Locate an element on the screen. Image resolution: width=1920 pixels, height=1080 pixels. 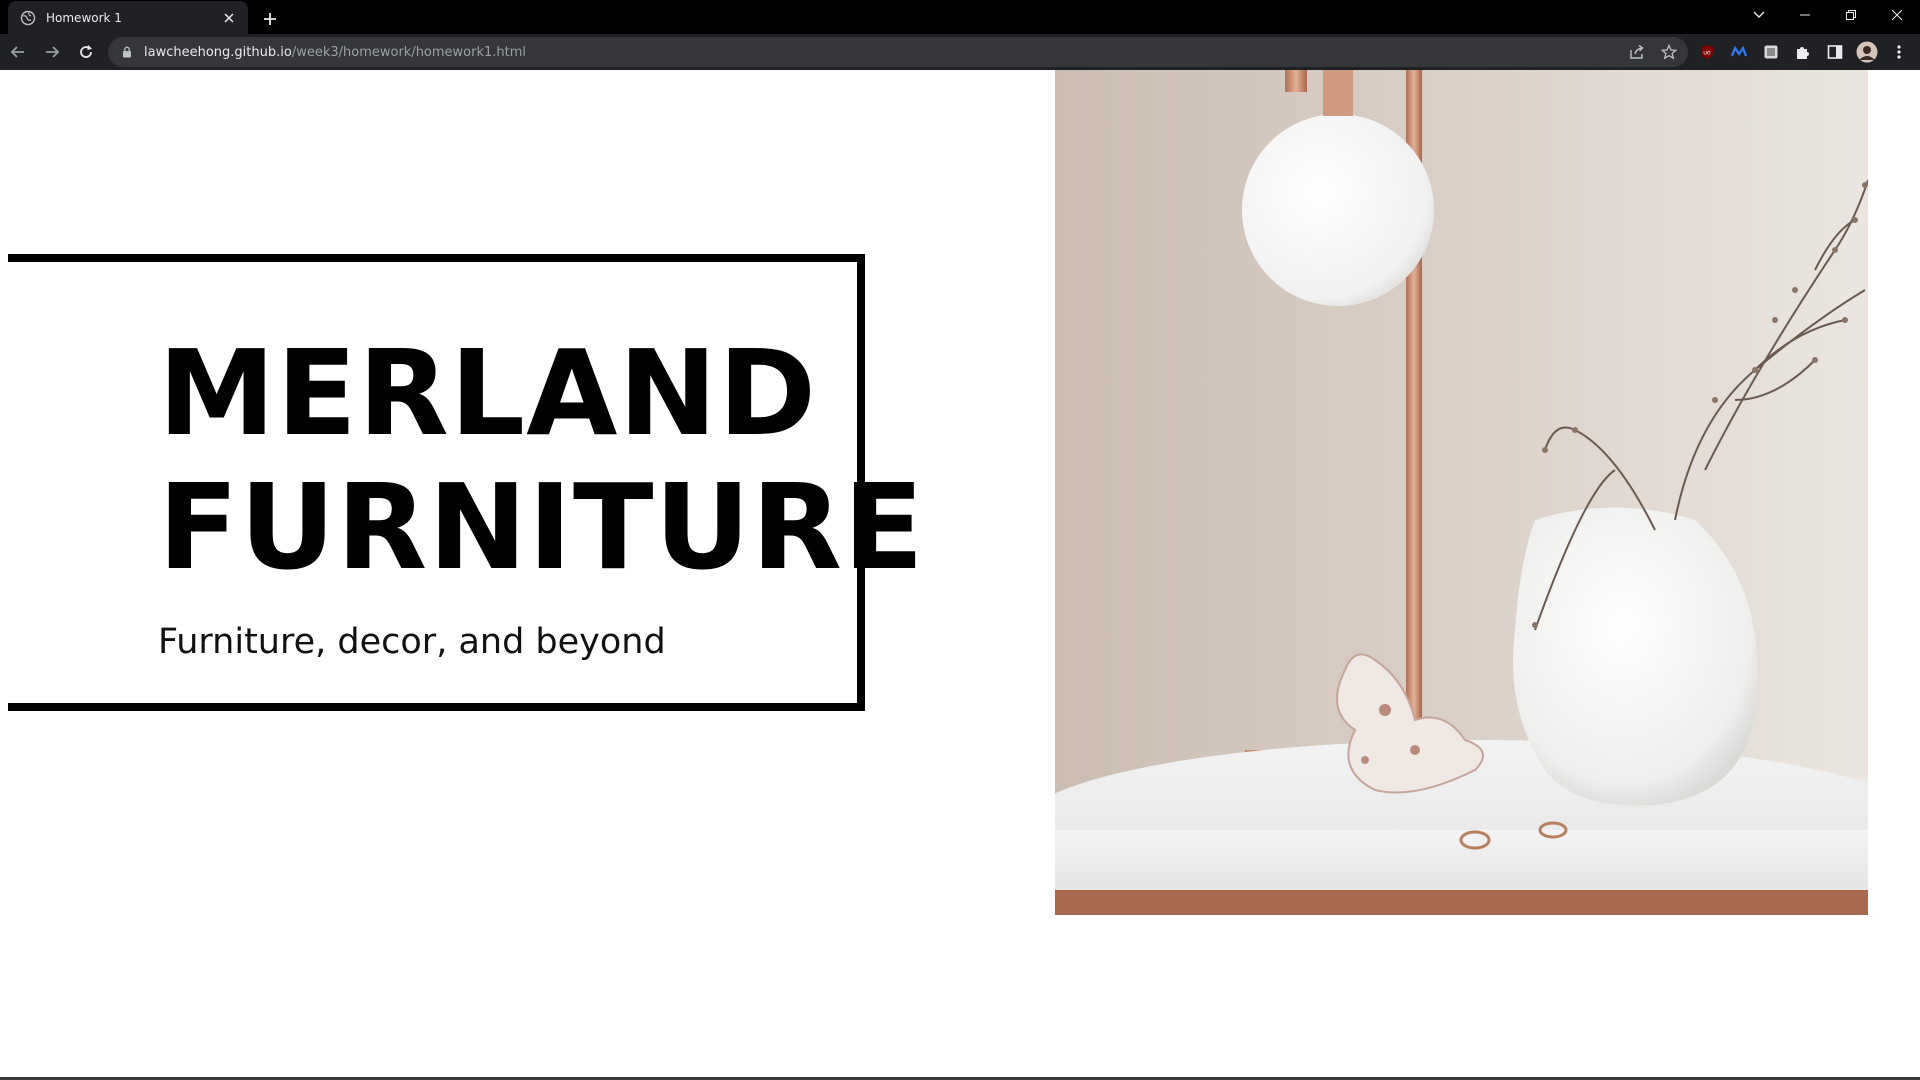
arrow-left-icon is located at coordinates (17, 52).